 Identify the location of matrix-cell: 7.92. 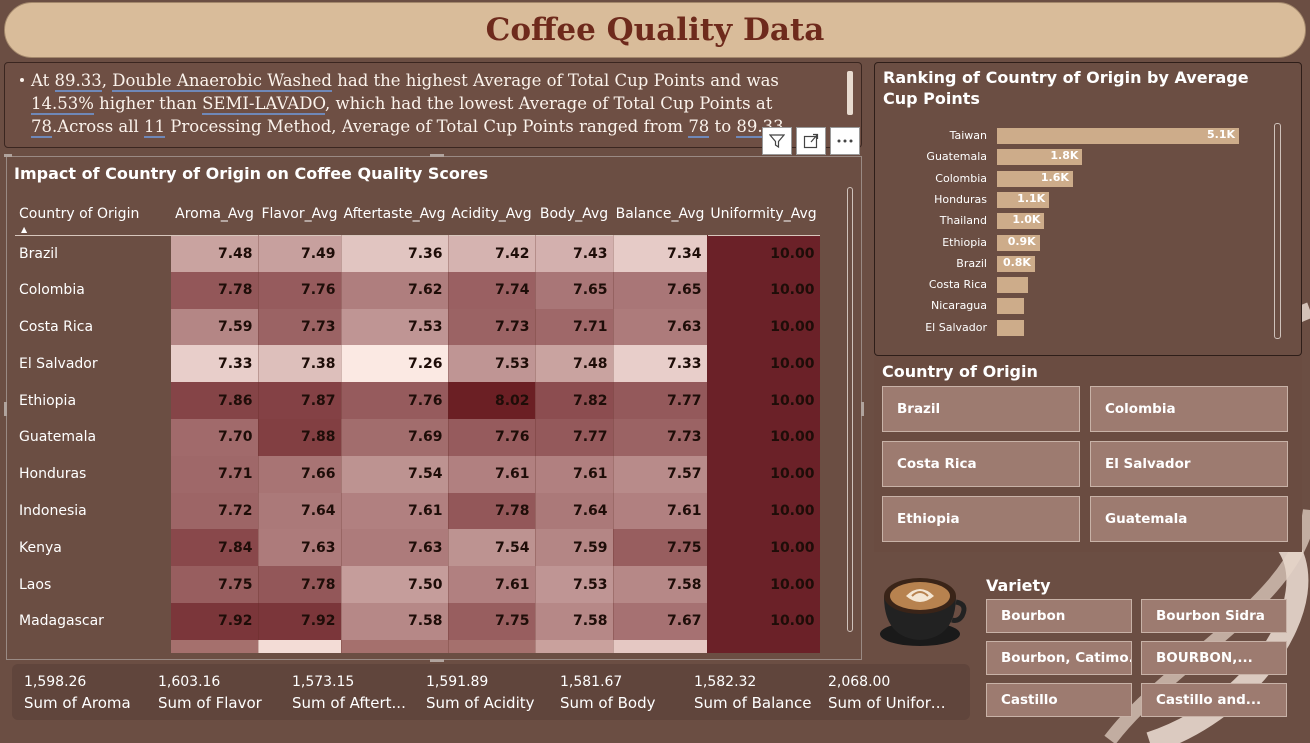
(300, 621).